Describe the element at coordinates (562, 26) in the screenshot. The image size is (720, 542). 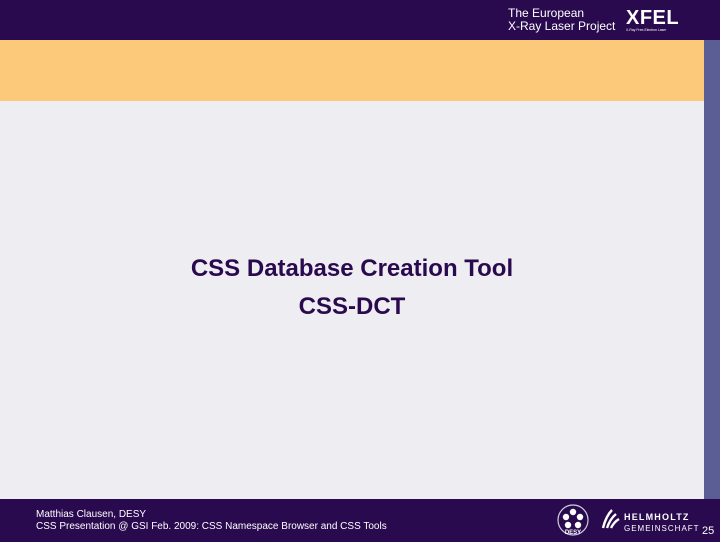
I see `tagline-line2: X-Ray Laser Project` at that location.